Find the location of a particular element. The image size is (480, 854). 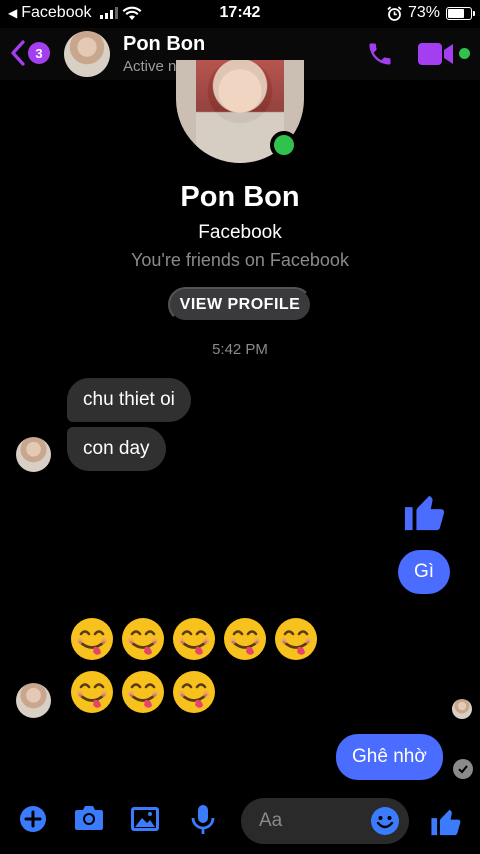

back-button: 3 is located at coordinates (30, 53).